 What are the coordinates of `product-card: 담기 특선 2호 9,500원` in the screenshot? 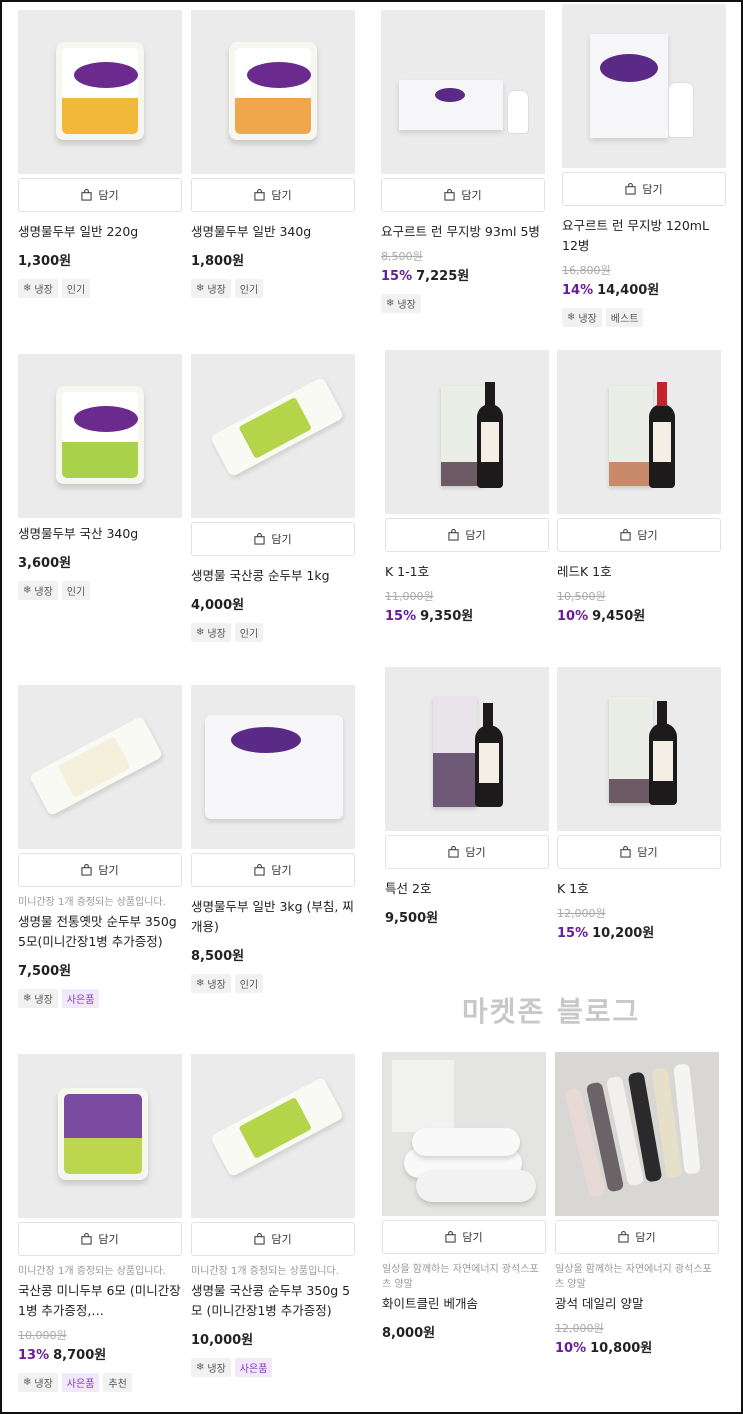 It's located at (467, 796).